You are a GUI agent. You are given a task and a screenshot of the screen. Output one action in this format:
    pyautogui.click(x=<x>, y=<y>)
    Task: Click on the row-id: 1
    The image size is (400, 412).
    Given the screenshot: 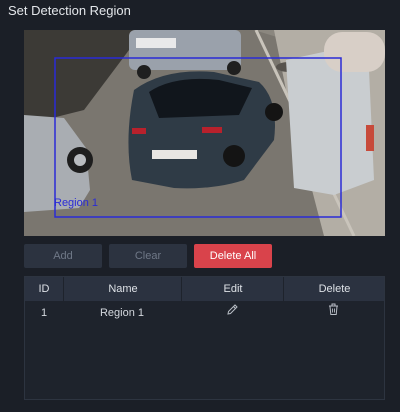 What is the action you would take?
    pyautogui.click(x=44, y=313)
    